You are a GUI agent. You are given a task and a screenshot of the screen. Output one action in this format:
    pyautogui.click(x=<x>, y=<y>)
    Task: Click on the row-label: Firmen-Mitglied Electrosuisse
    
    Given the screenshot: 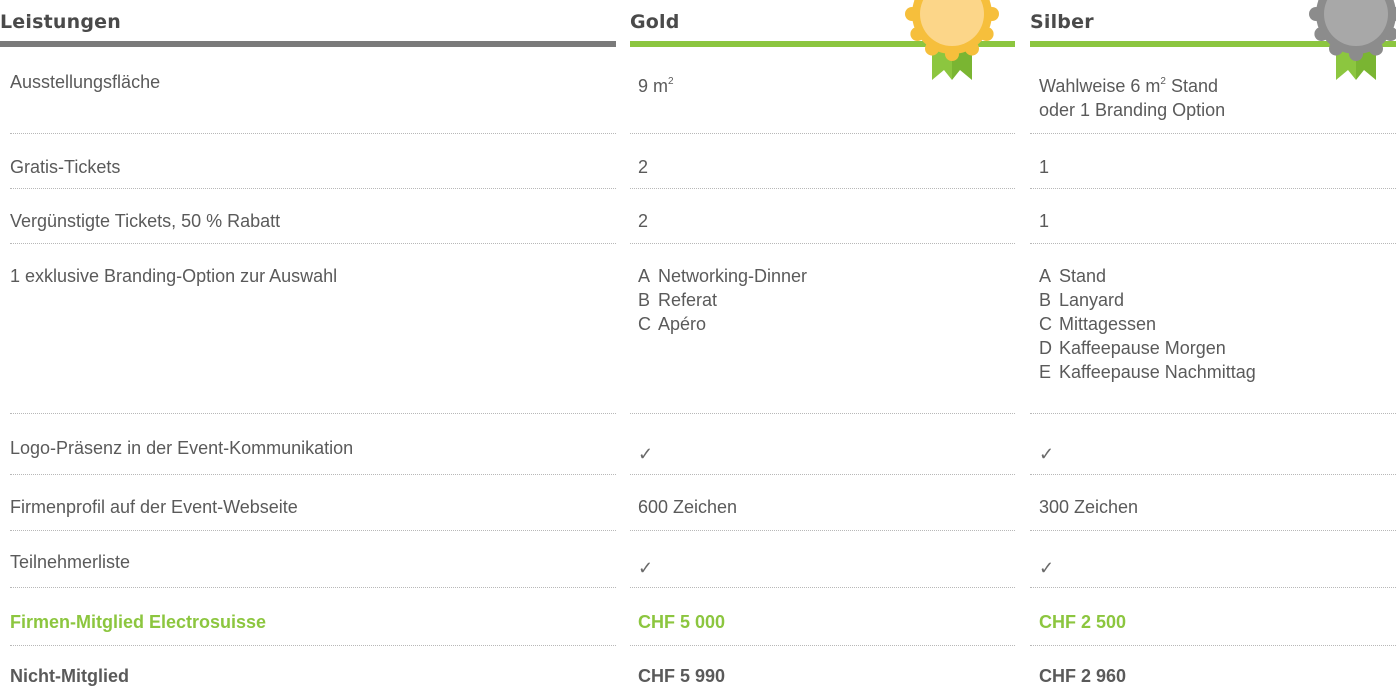 What is the action you would take?
    pyautogui.click(x=138, y=622)
    